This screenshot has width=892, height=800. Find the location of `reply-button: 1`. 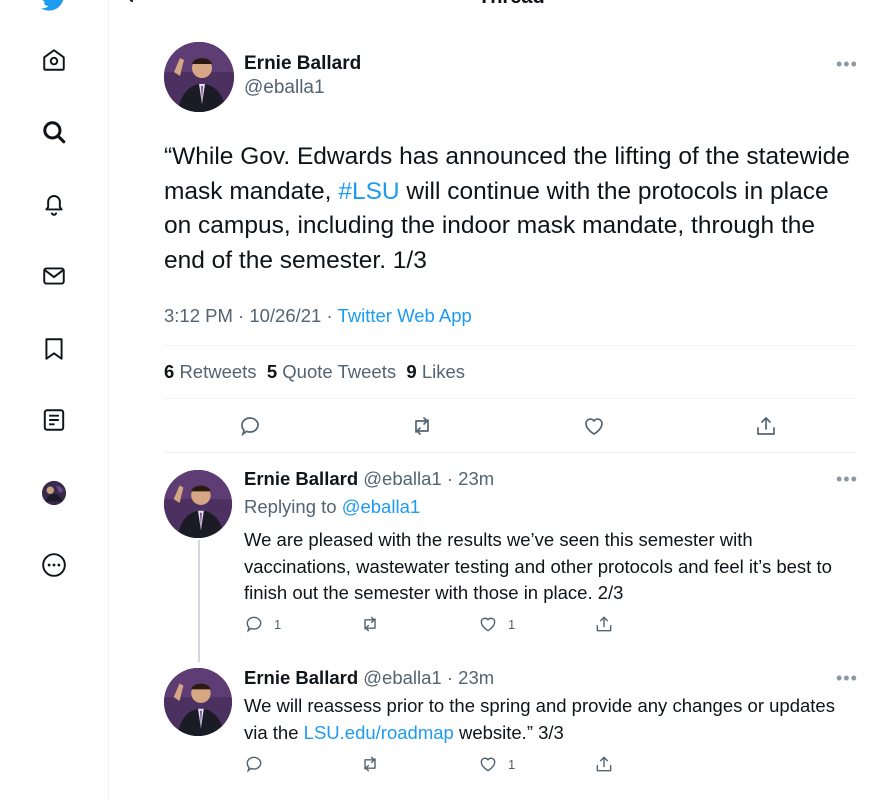

reply-button: 1 is located at coordinates (262, 624).